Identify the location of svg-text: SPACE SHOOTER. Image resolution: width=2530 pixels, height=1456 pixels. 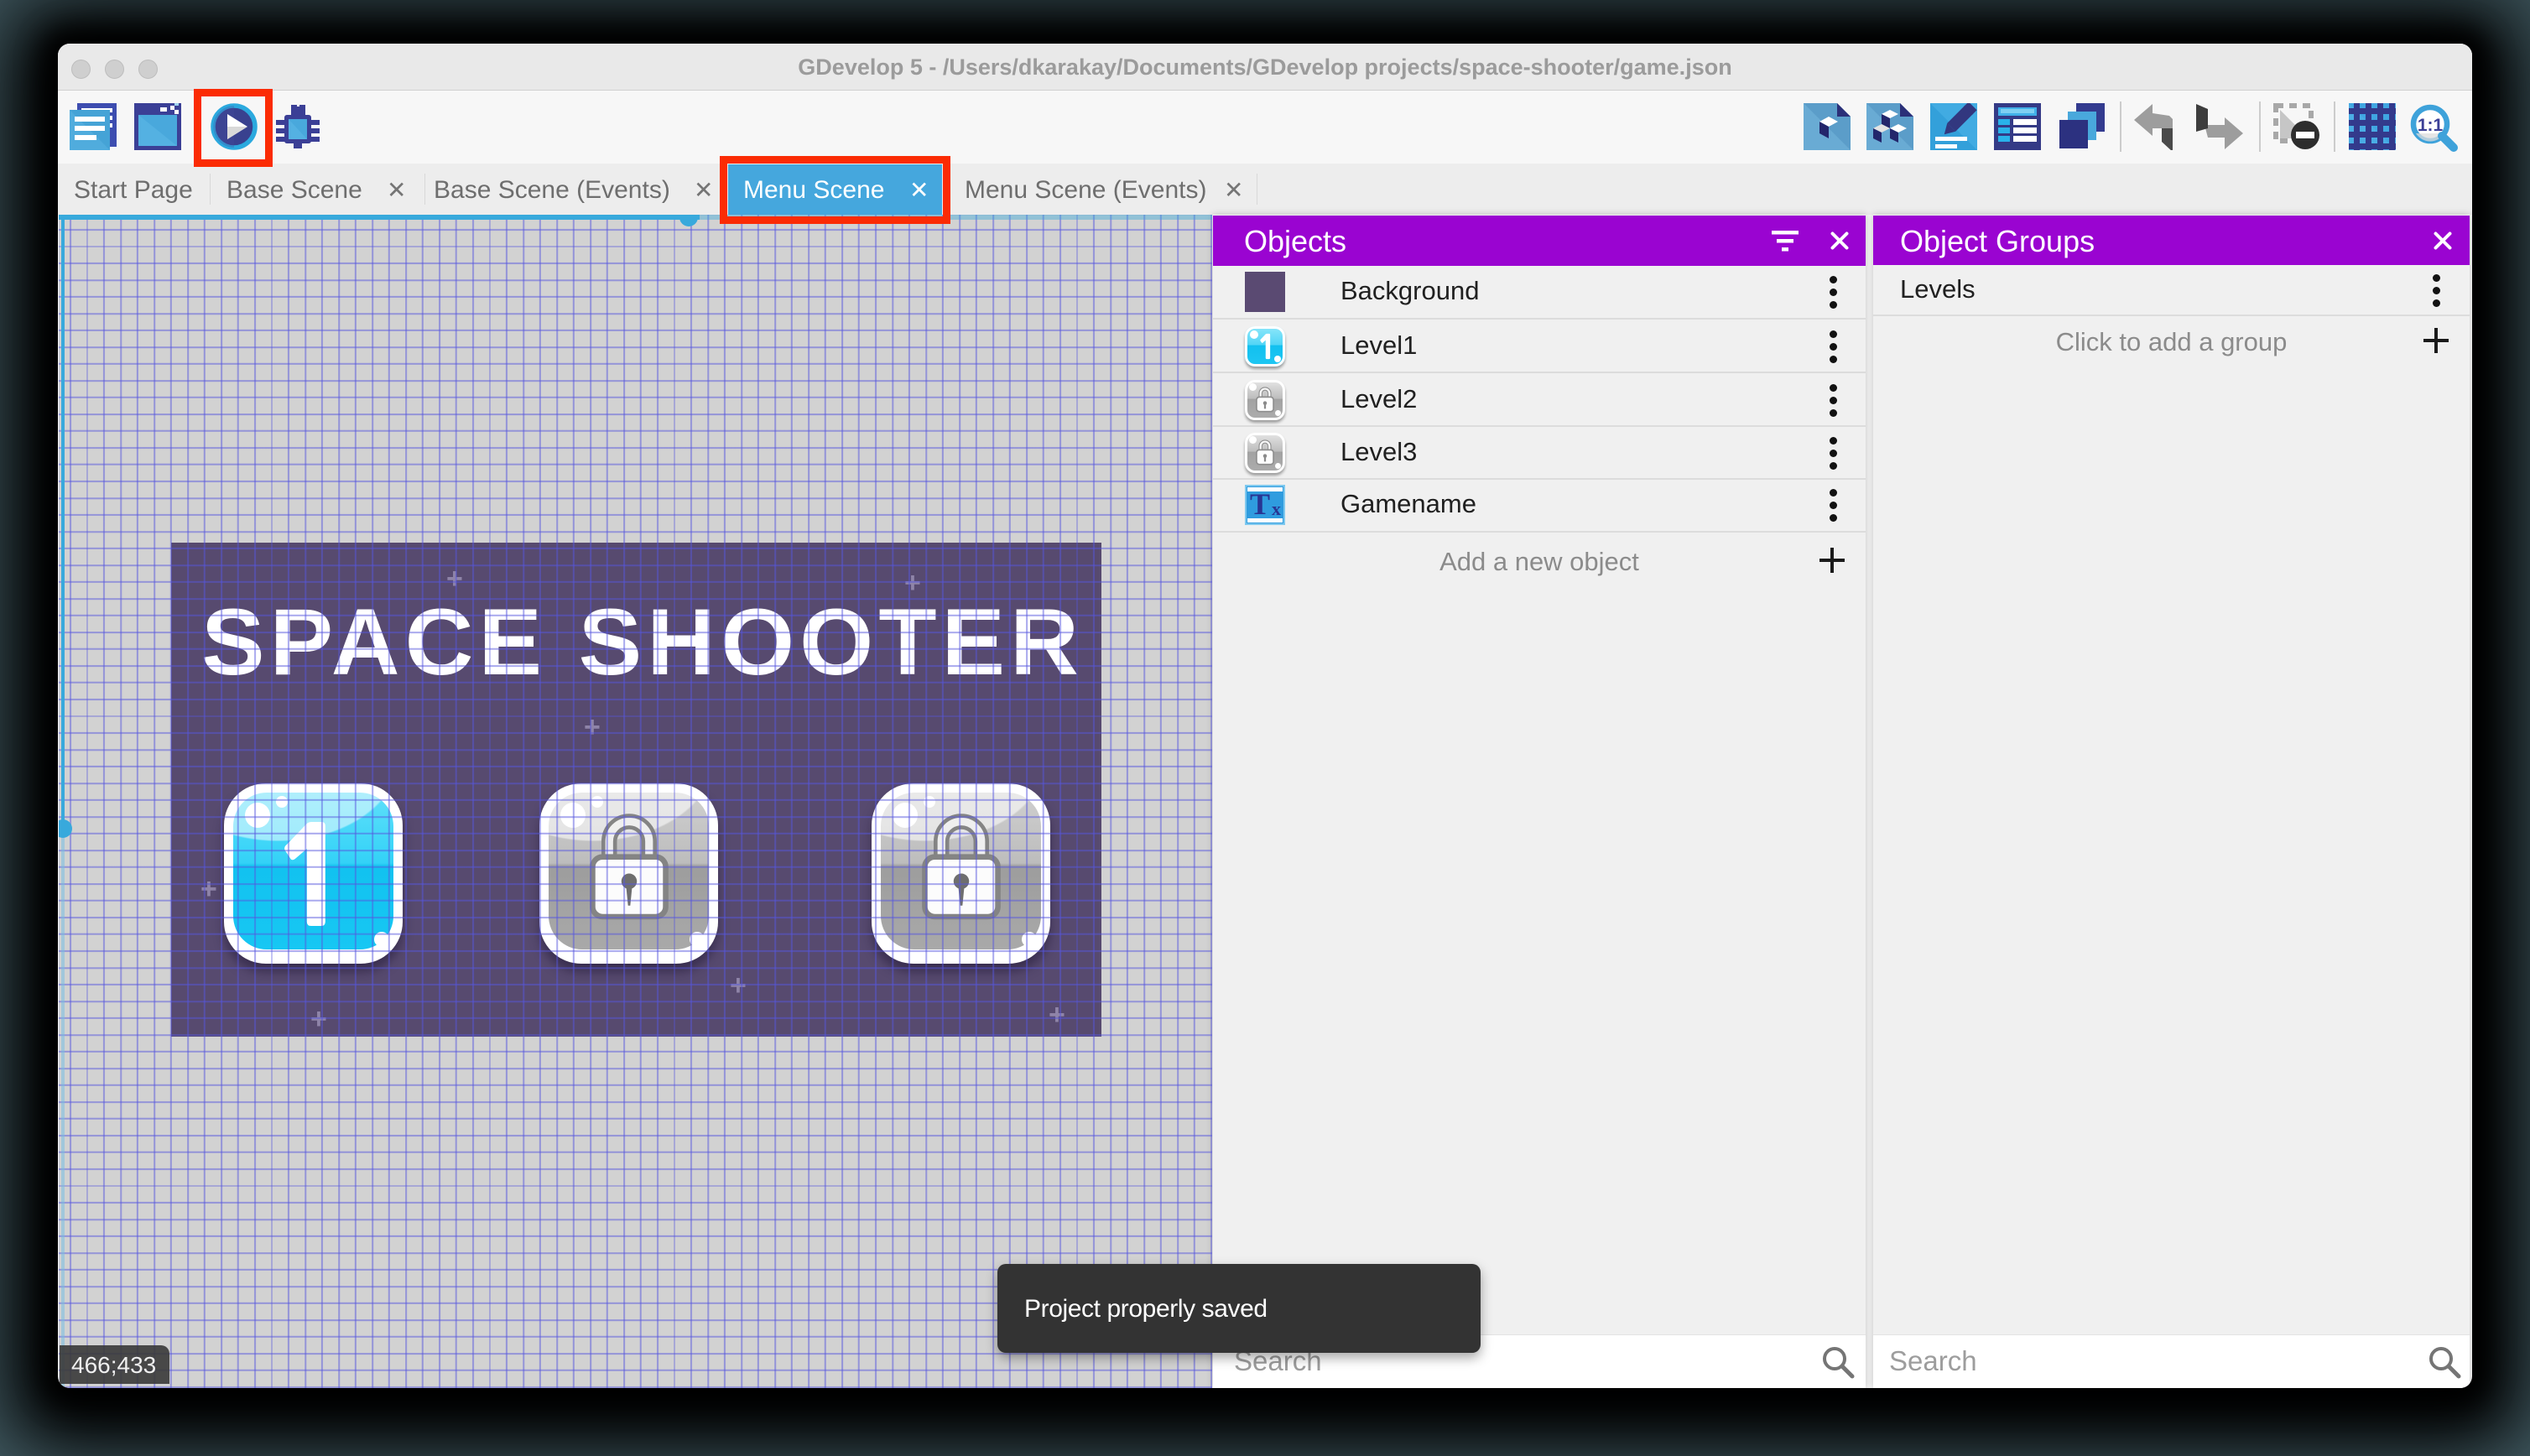
(642, 642).